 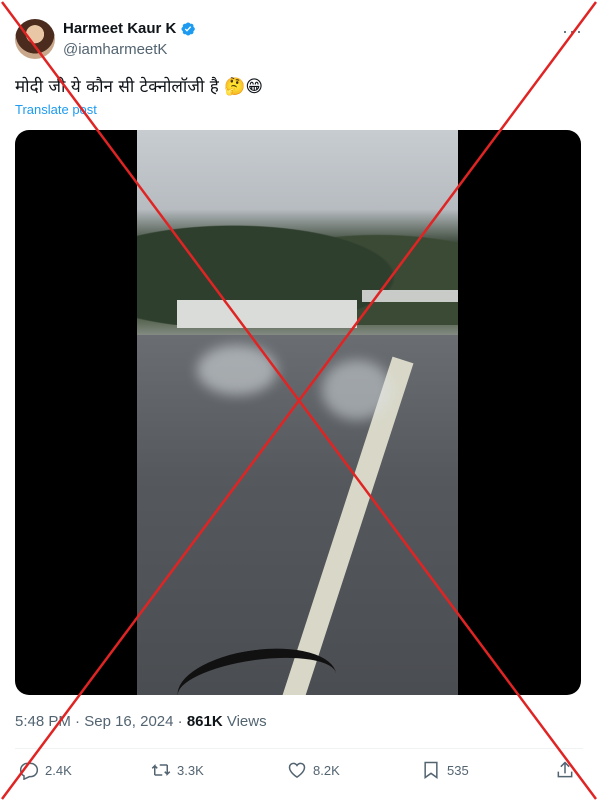 I want to click on roadside-wall, so click(x=267, y=314).